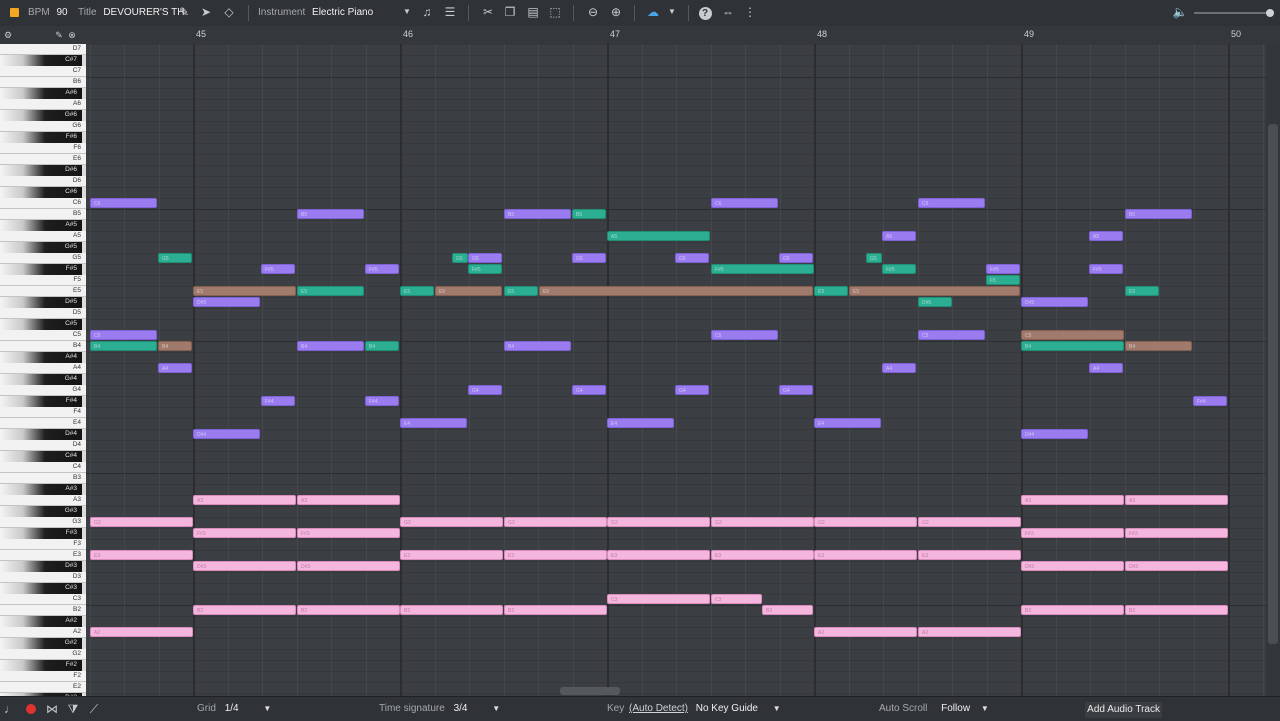 The image size is (1280, 721). I want to click on piano-key: F4, so click(43, 412).